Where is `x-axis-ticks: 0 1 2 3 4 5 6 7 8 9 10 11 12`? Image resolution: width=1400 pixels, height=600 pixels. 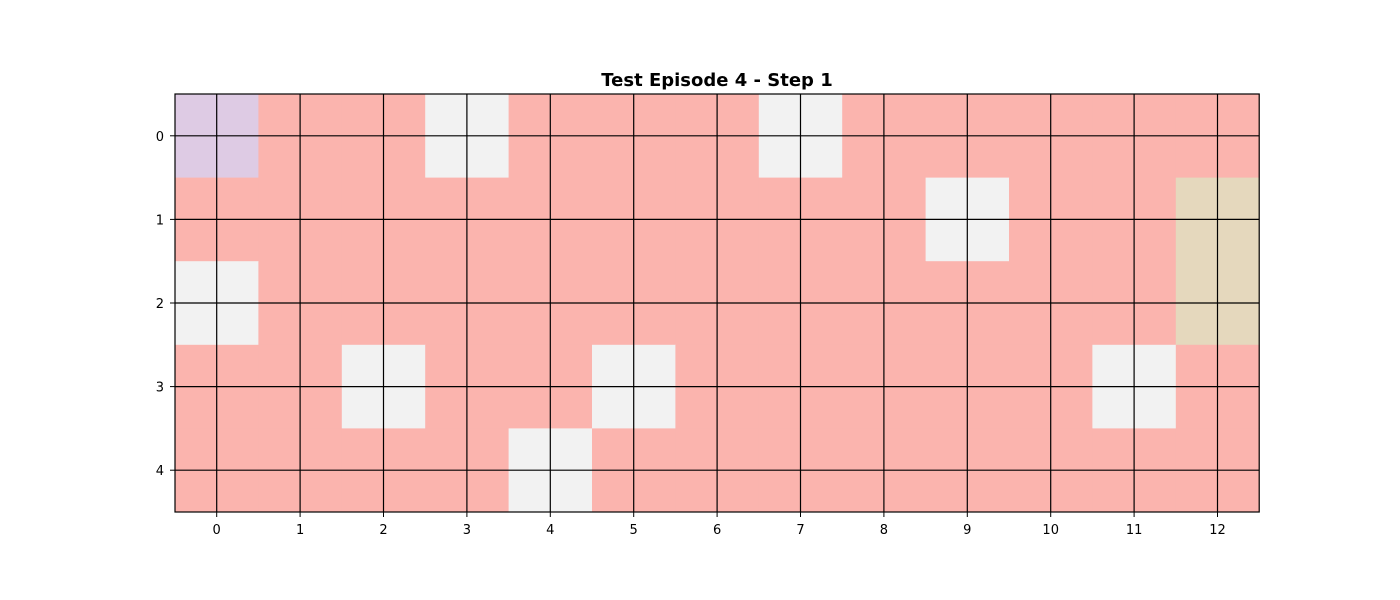
x-axis-ticks: 0 1 2 3 4 5 6 7 8 9 10 11 12 is located at coordinates (719, 525).